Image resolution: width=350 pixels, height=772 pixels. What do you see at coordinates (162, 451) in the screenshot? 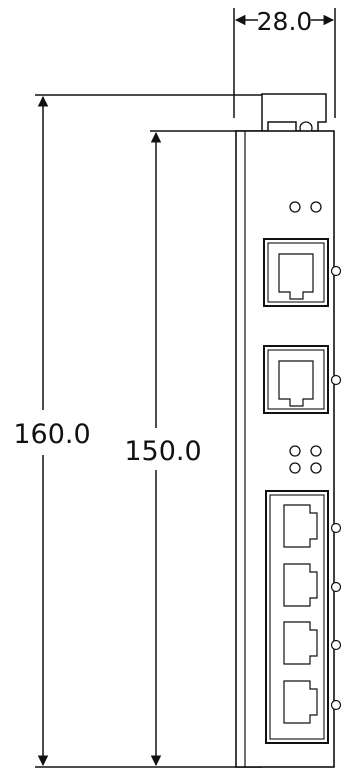
I see `body-height-label: 150.0` at bounding box center [162, 451].